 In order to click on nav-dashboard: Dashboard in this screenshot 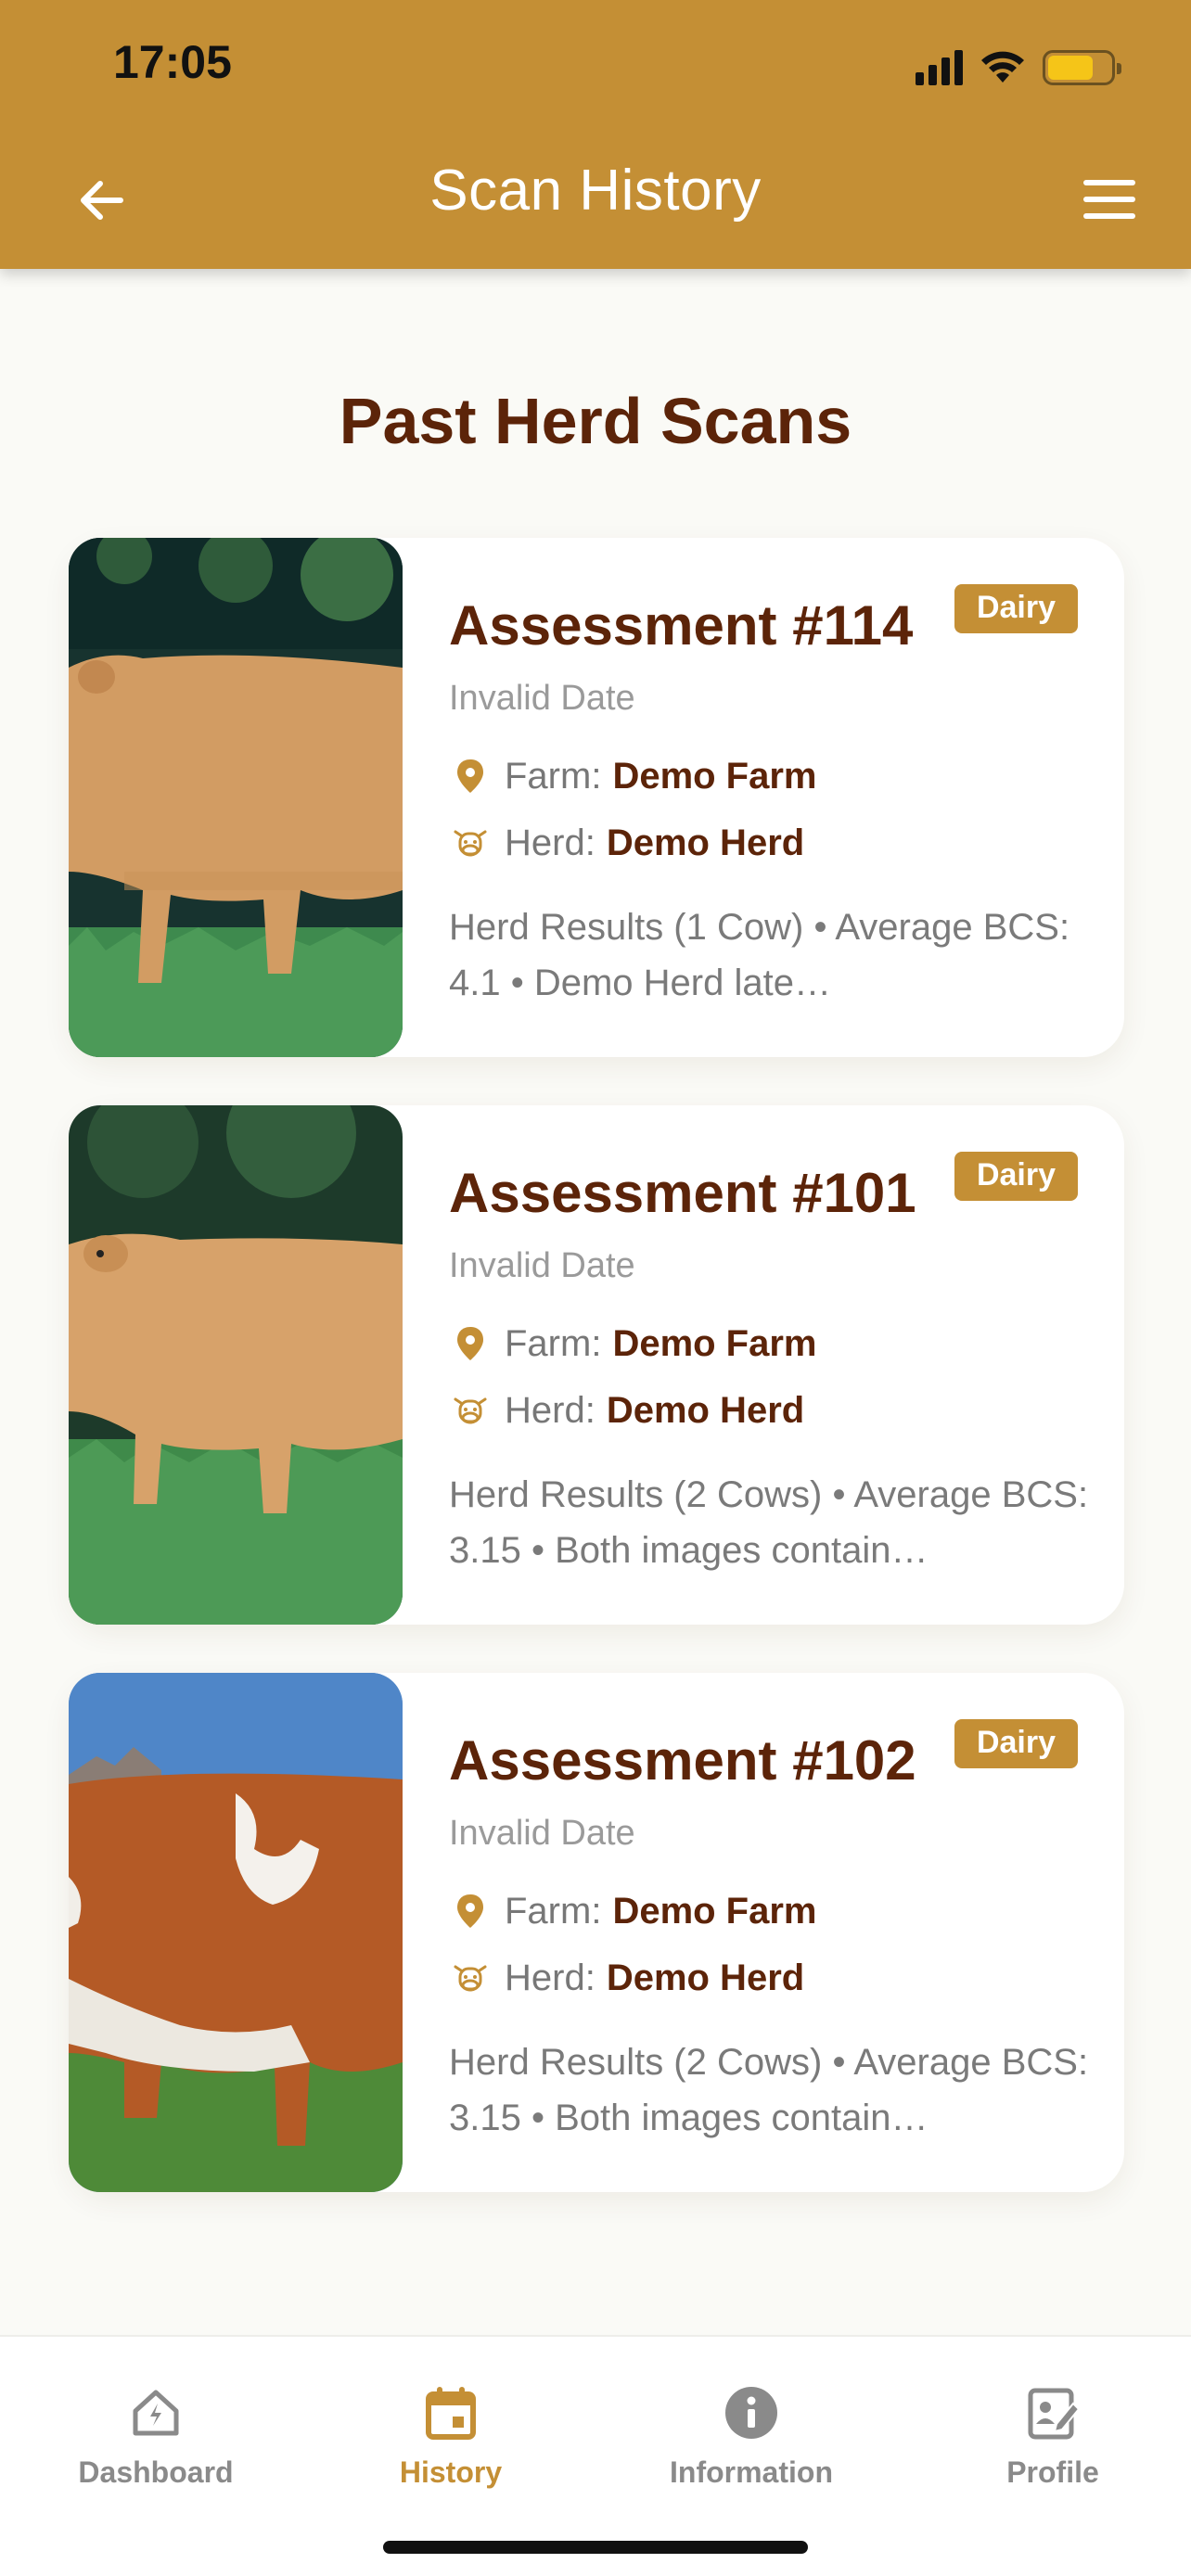, I will do `click(155, 2420)`.